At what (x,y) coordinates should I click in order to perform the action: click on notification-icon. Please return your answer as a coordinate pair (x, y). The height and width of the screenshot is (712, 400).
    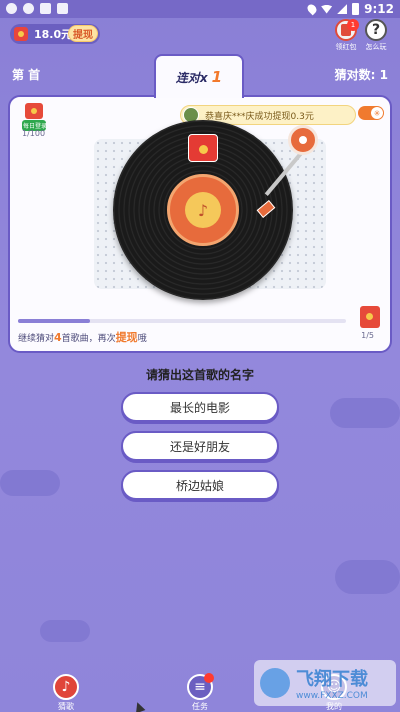
    Looking at the image, I should click on (11, 8).